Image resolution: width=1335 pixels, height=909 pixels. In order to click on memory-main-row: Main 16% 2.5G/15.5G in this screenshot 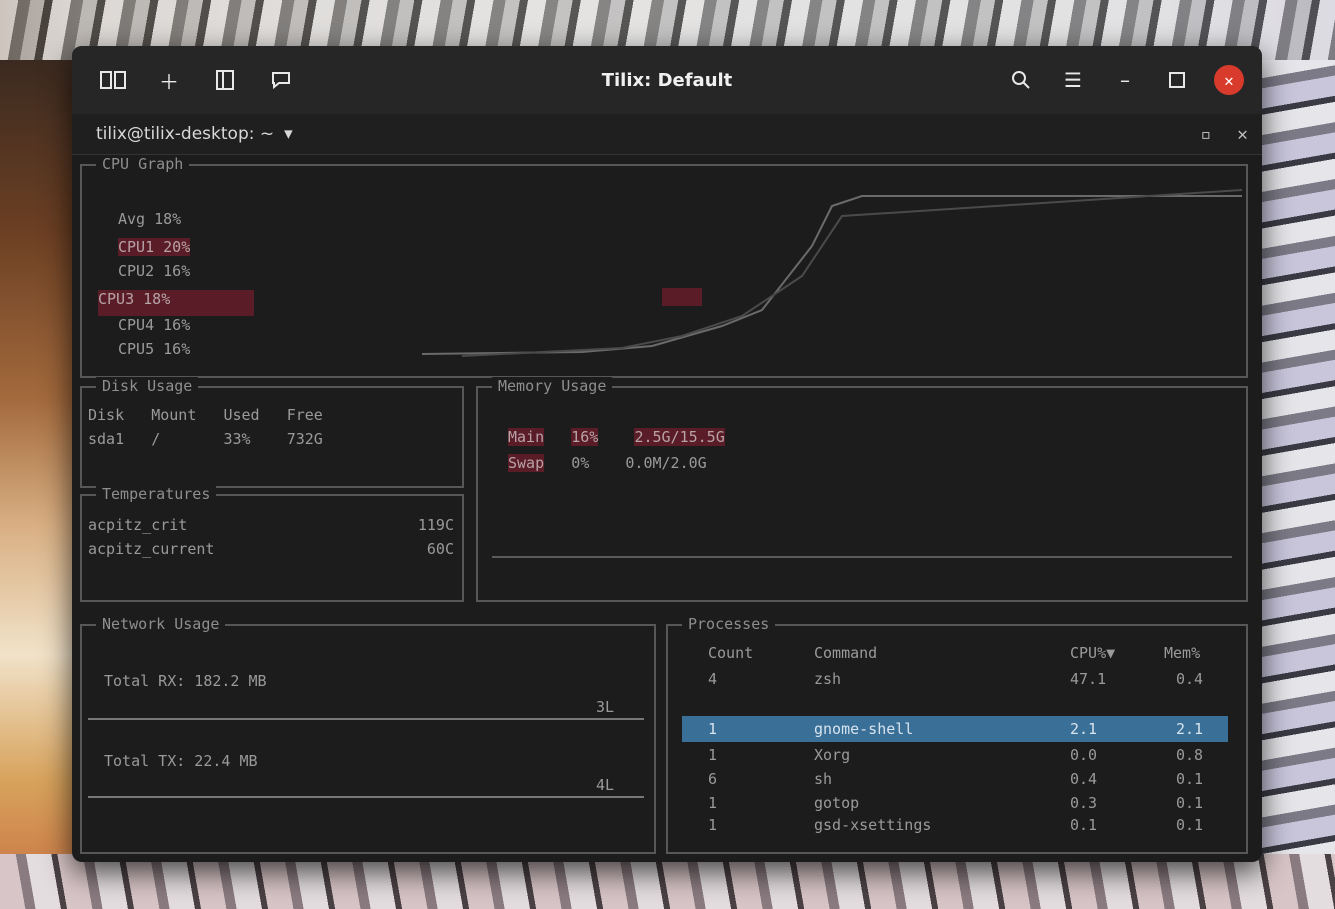, I will do `click(616, 437)`.